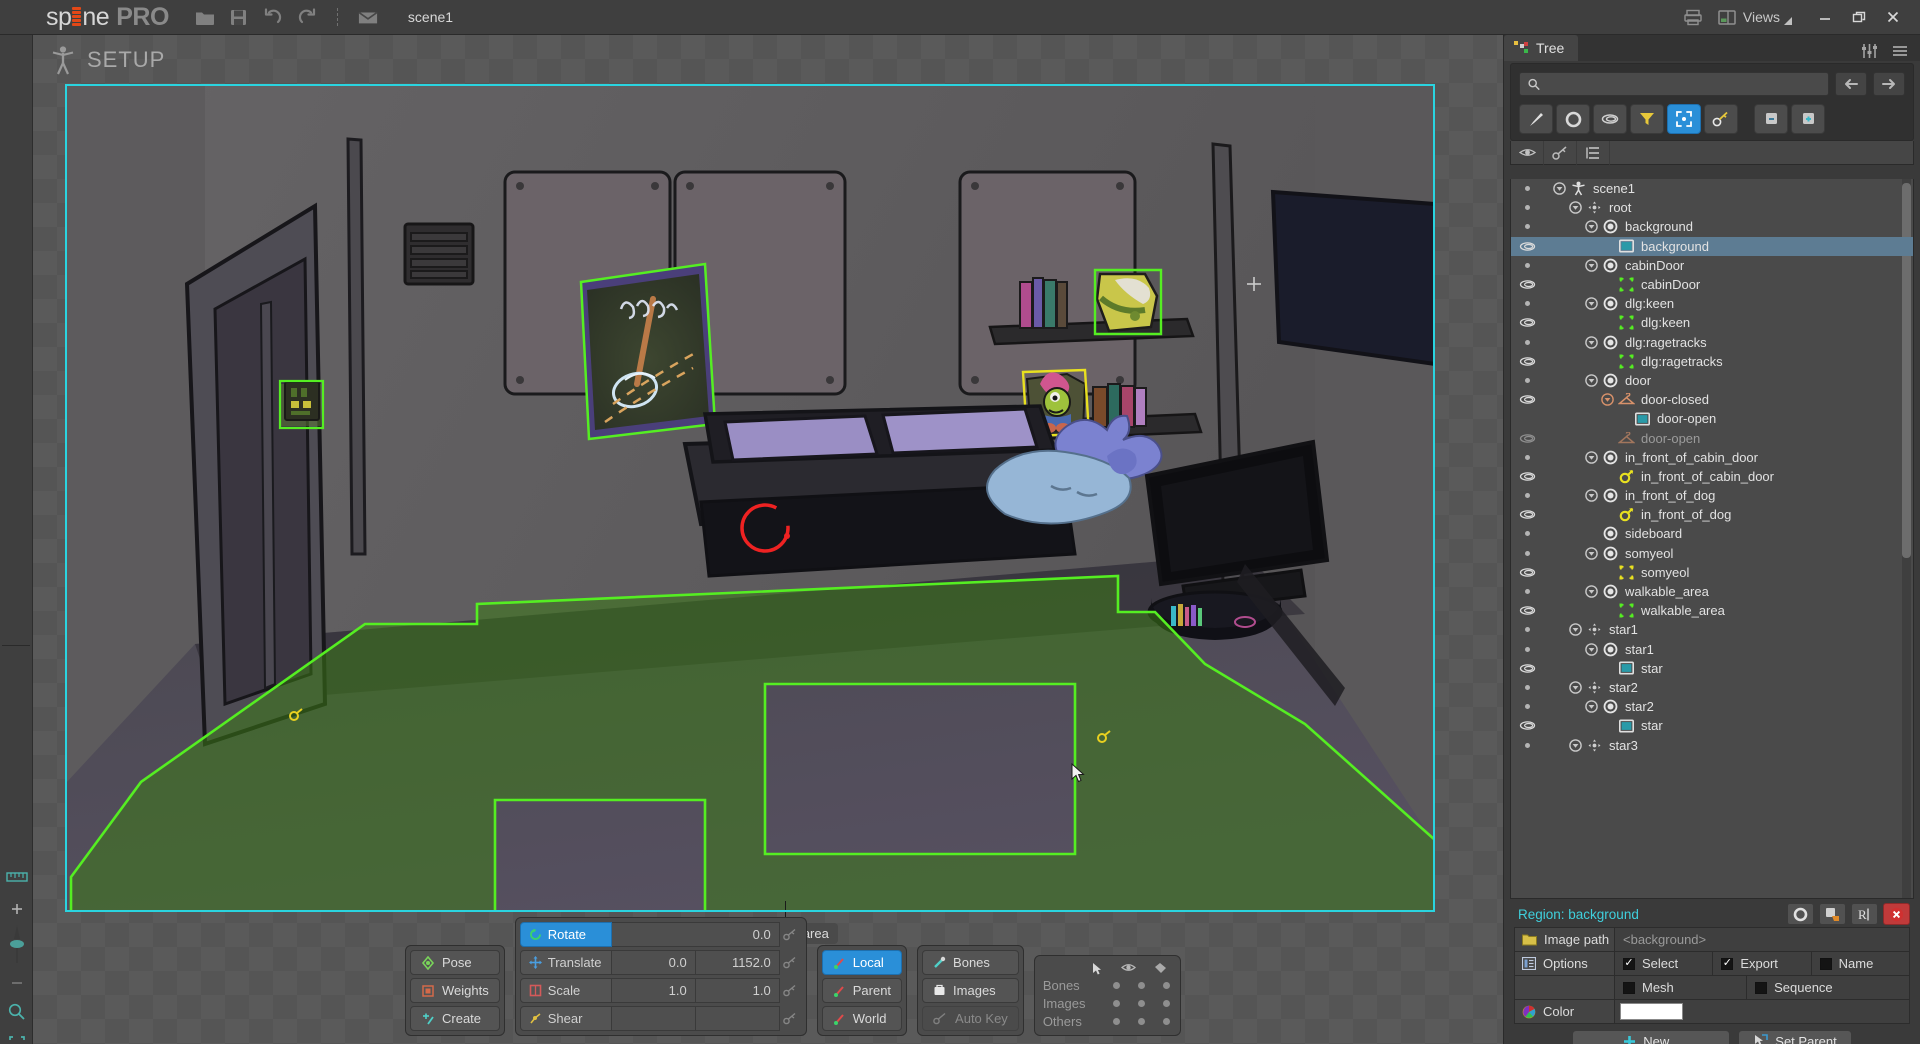 The height and width of the screenshot is (1044, 1920). What do you see at coordinates (1647, 119) in the screenshot?
I see `filter-icon` at bounding box center [1647, 119].